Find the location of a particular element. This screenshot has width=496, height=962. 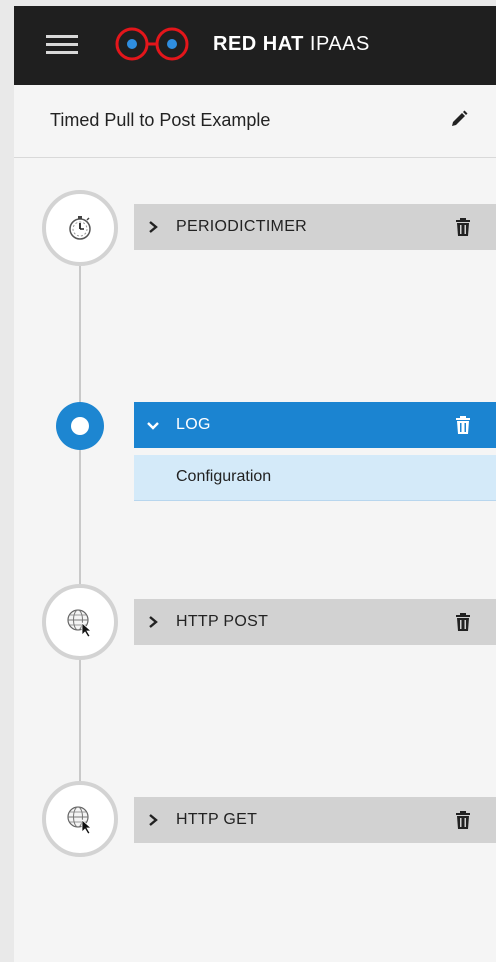

top-navbar: RED HAT IPAAS is located at coordinates (255, 45).